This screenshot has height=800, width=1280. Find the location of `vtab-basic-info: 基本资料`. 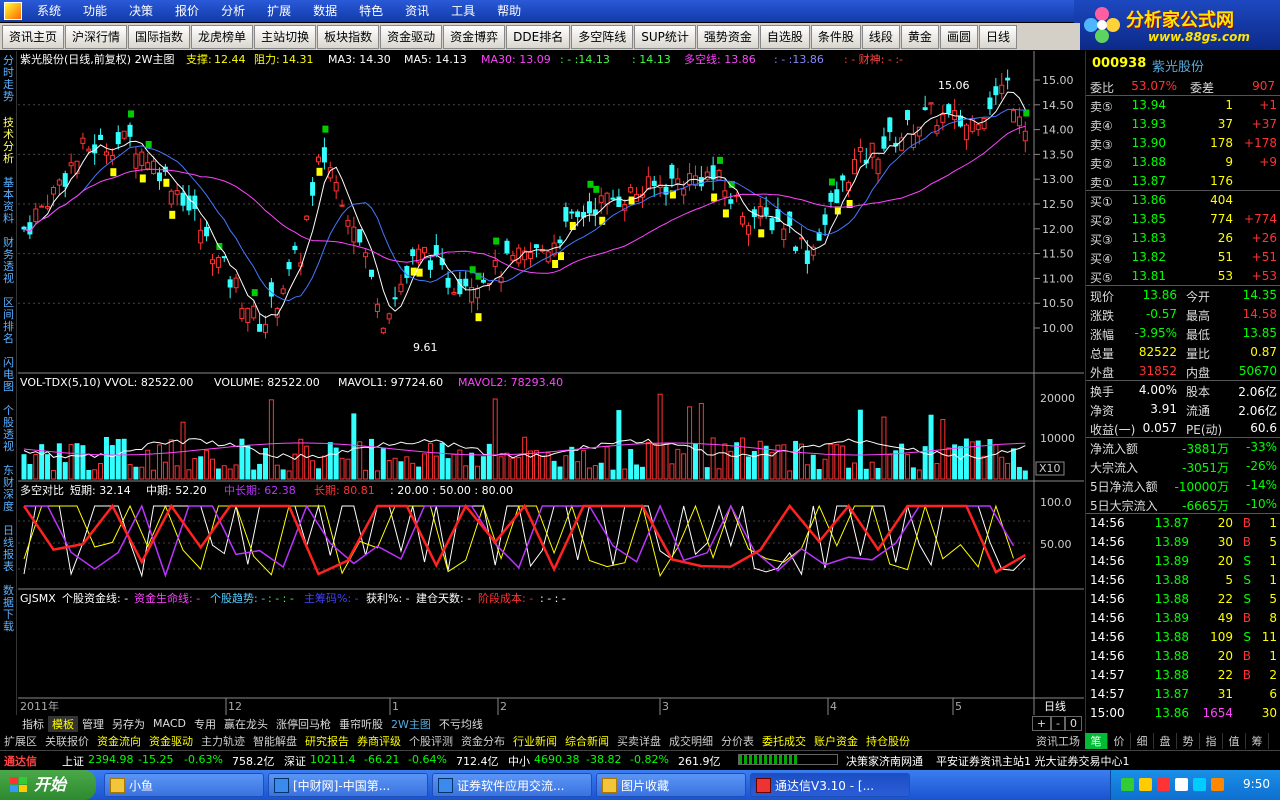

vtab-basic-info: 基本资料 is located at coordinates (8, 201).